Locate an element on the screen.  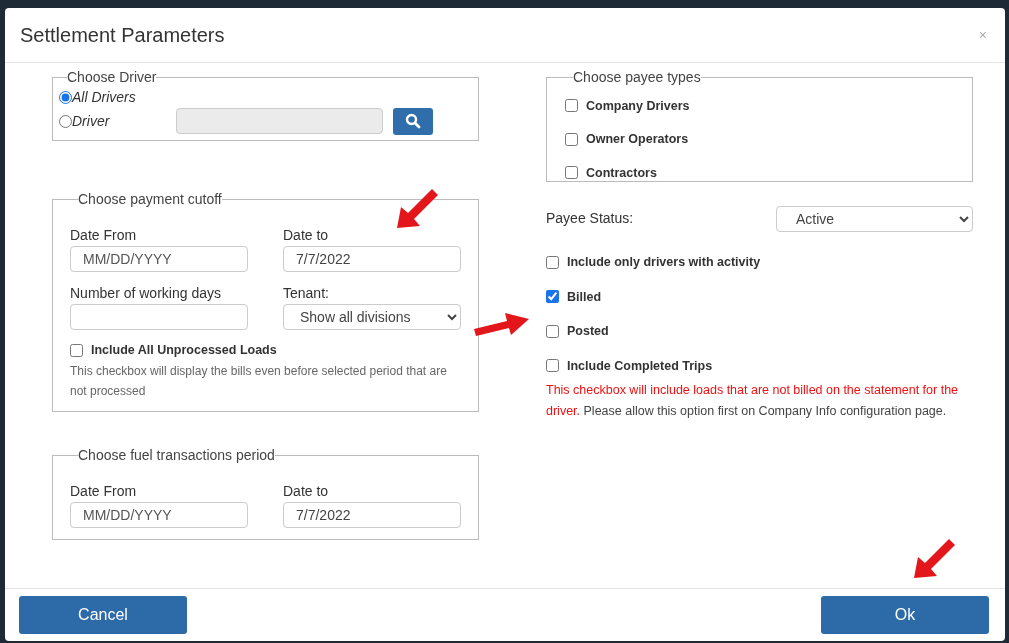
search-icon is located at coordinates (413, 121).